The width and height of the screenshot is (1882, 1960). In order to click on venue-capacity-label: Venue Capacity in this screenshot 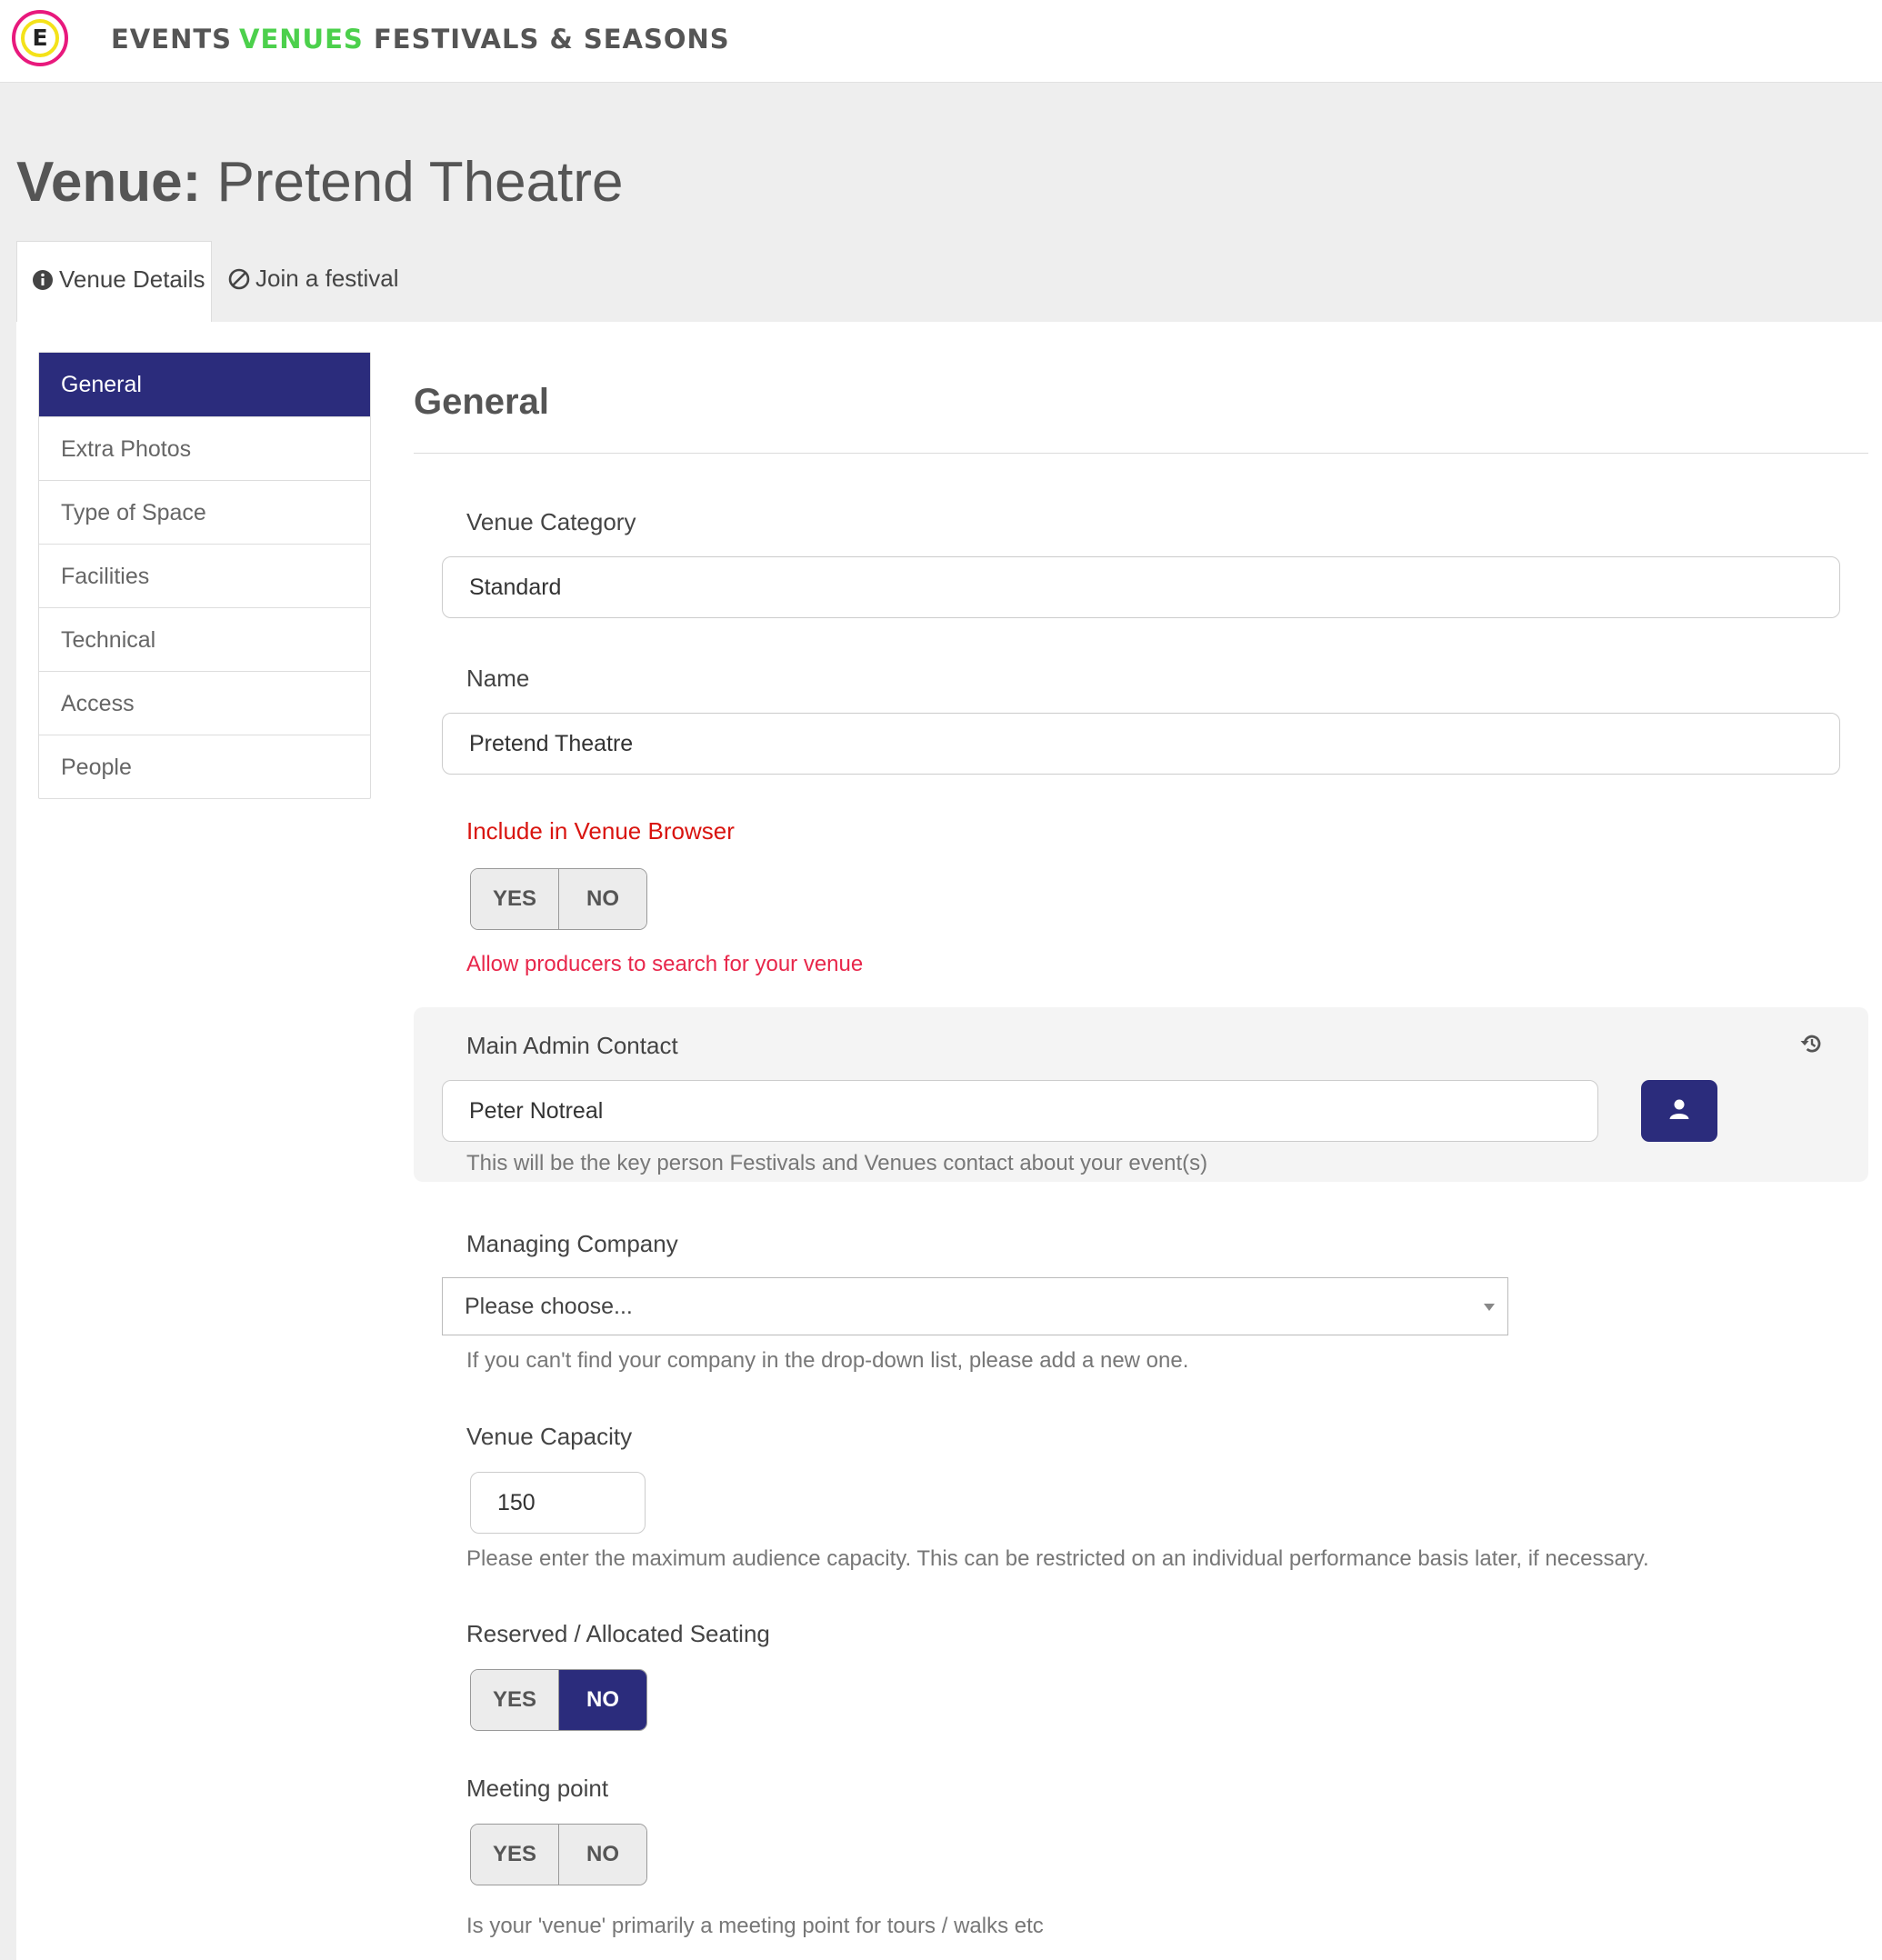, I will do `click(549, 1436)`.